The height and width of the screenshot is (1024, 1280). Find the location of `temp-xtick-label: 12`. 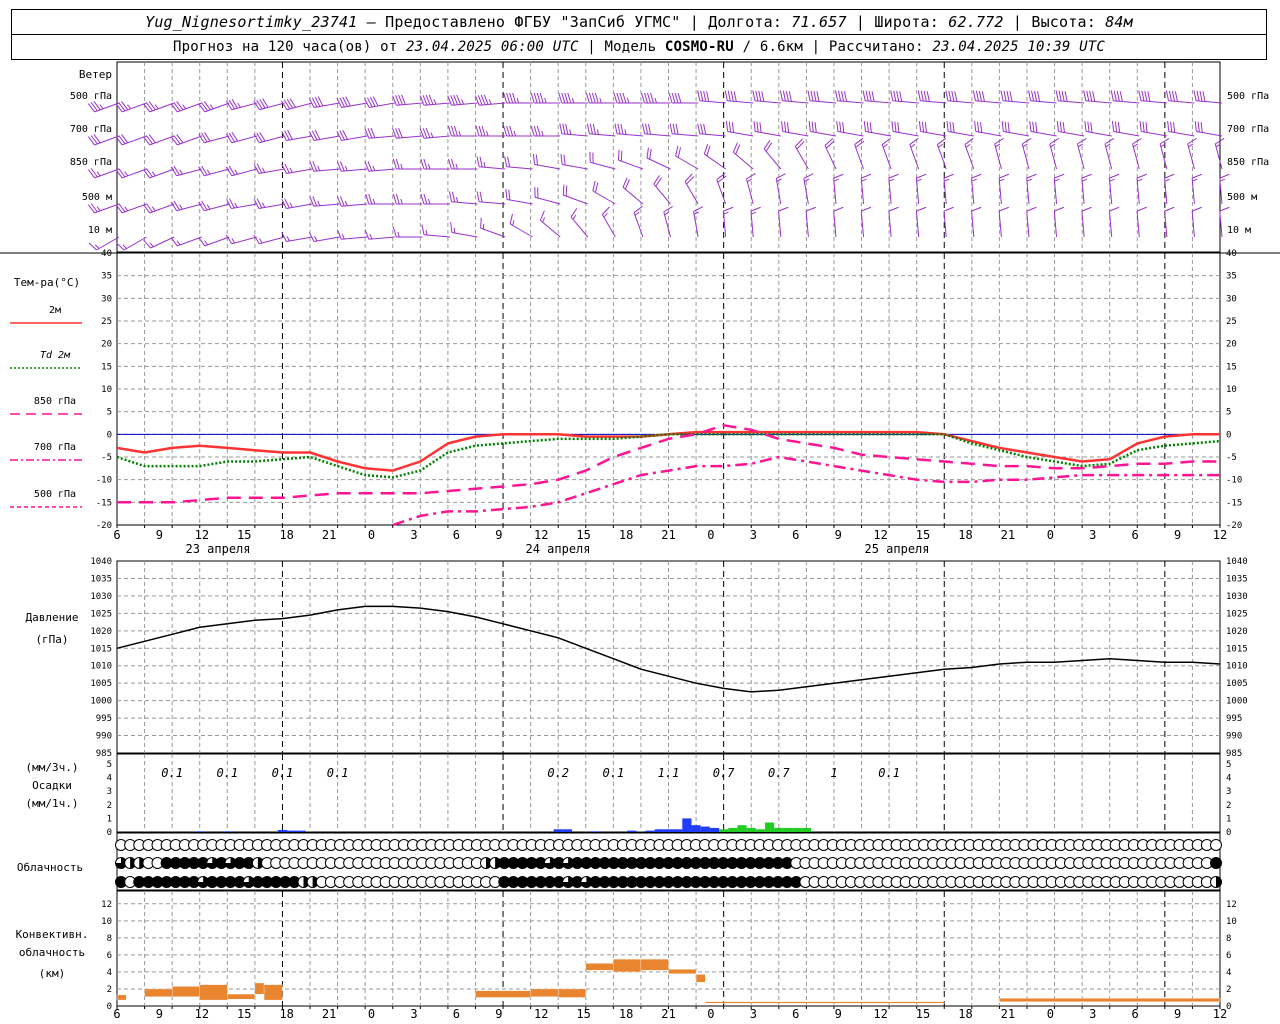

temp-xtick-label: 12 is located at coordinates (202, 535).